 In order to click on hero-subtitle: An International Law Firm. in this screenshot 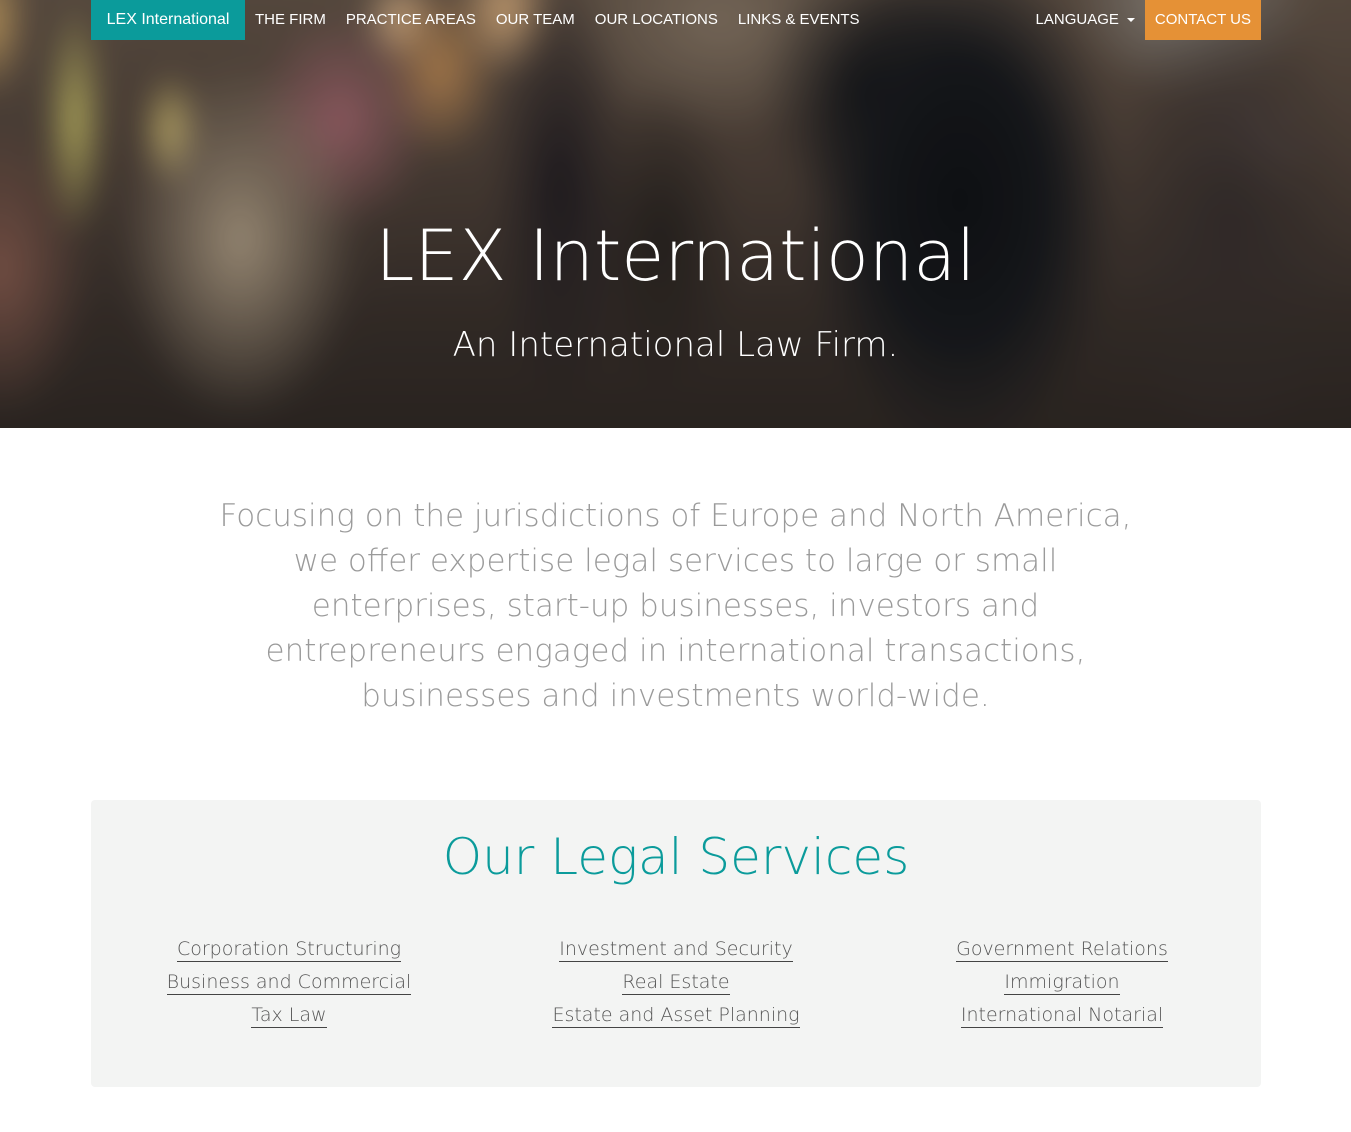, I will do `click(675, 345)`.